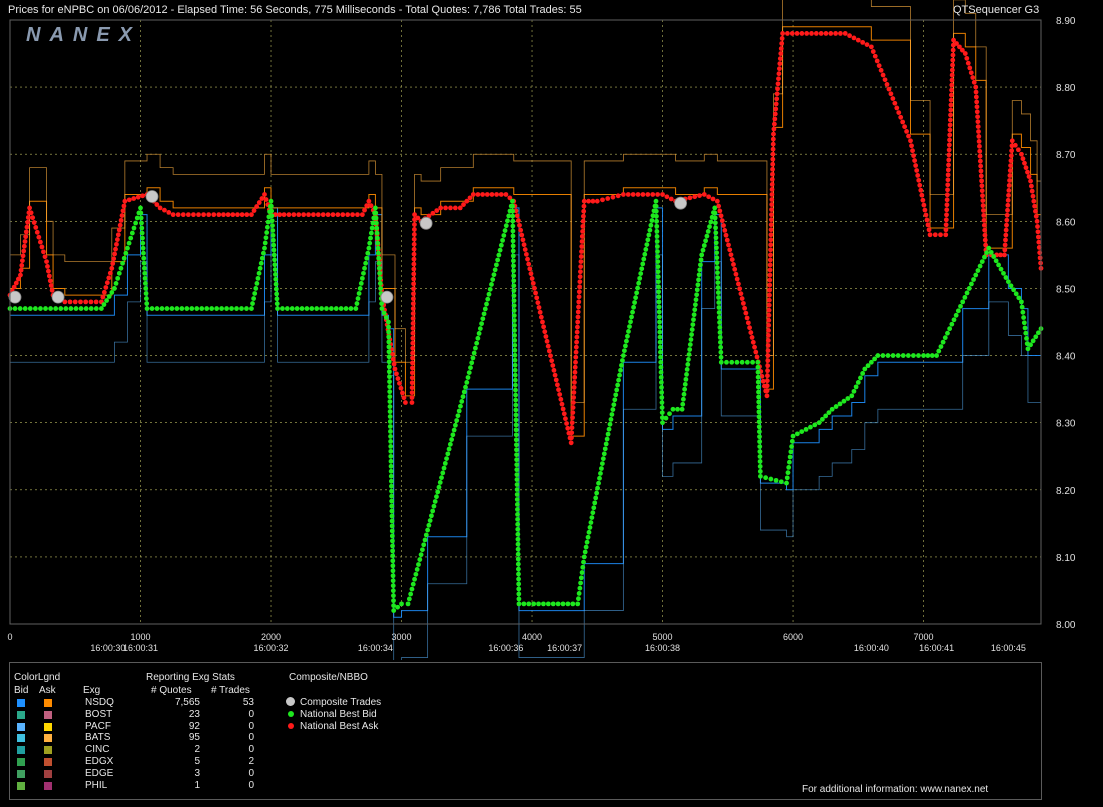 This screenshot has height=807, width=1103. I want to click on trade-count: 0, so click(251, 785).